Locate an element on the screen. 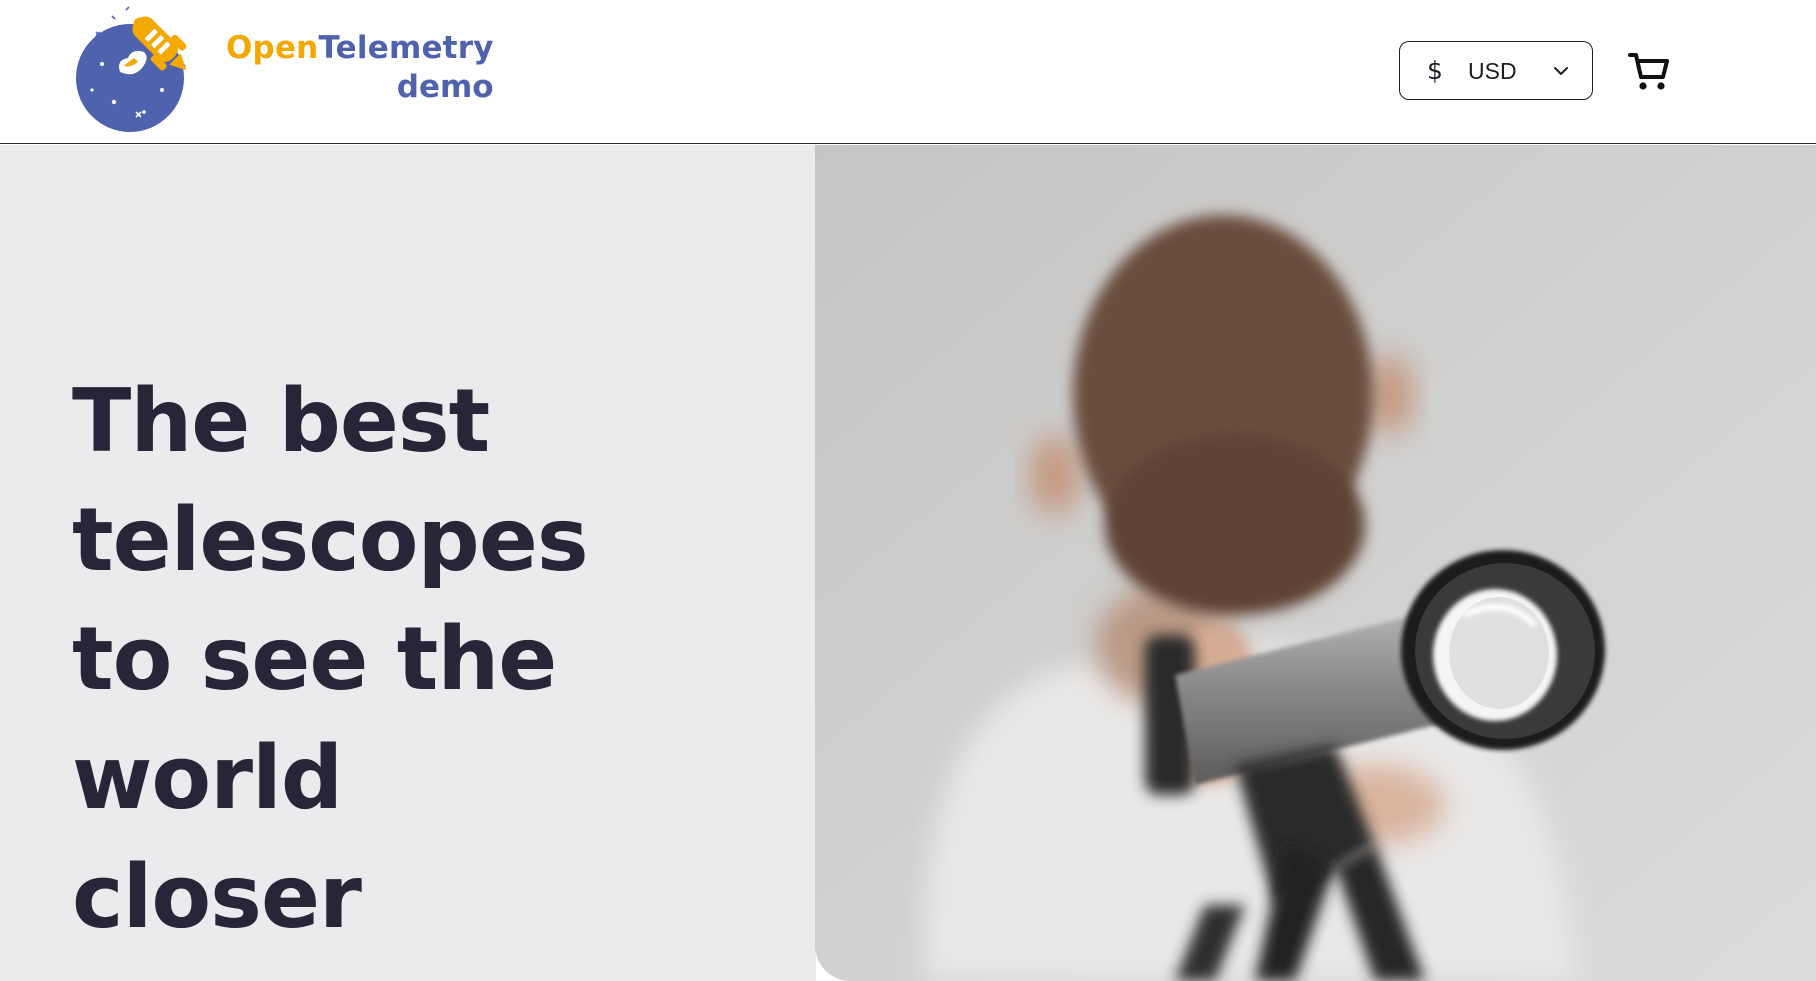 The image size is (1816, 981). site-header: OpenTelemetry demo $ USD is located at coordinates (908, 72).